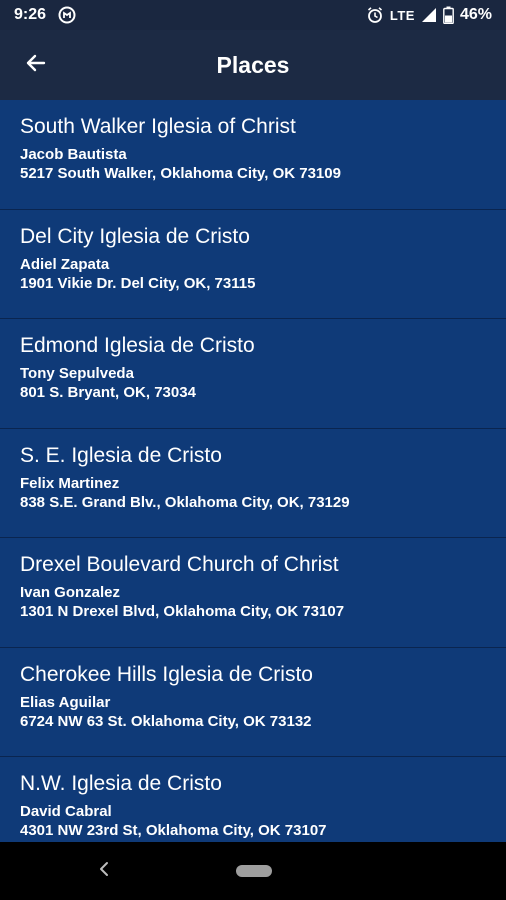 Image resolution: width=506 pixels, height=900 pixels. What do you see at coordinates (138, 283) in the screenshot?
I see `place-address: 1901 Vikie Dr. Del City, OK, 73115` at bounding box center [138, 283].